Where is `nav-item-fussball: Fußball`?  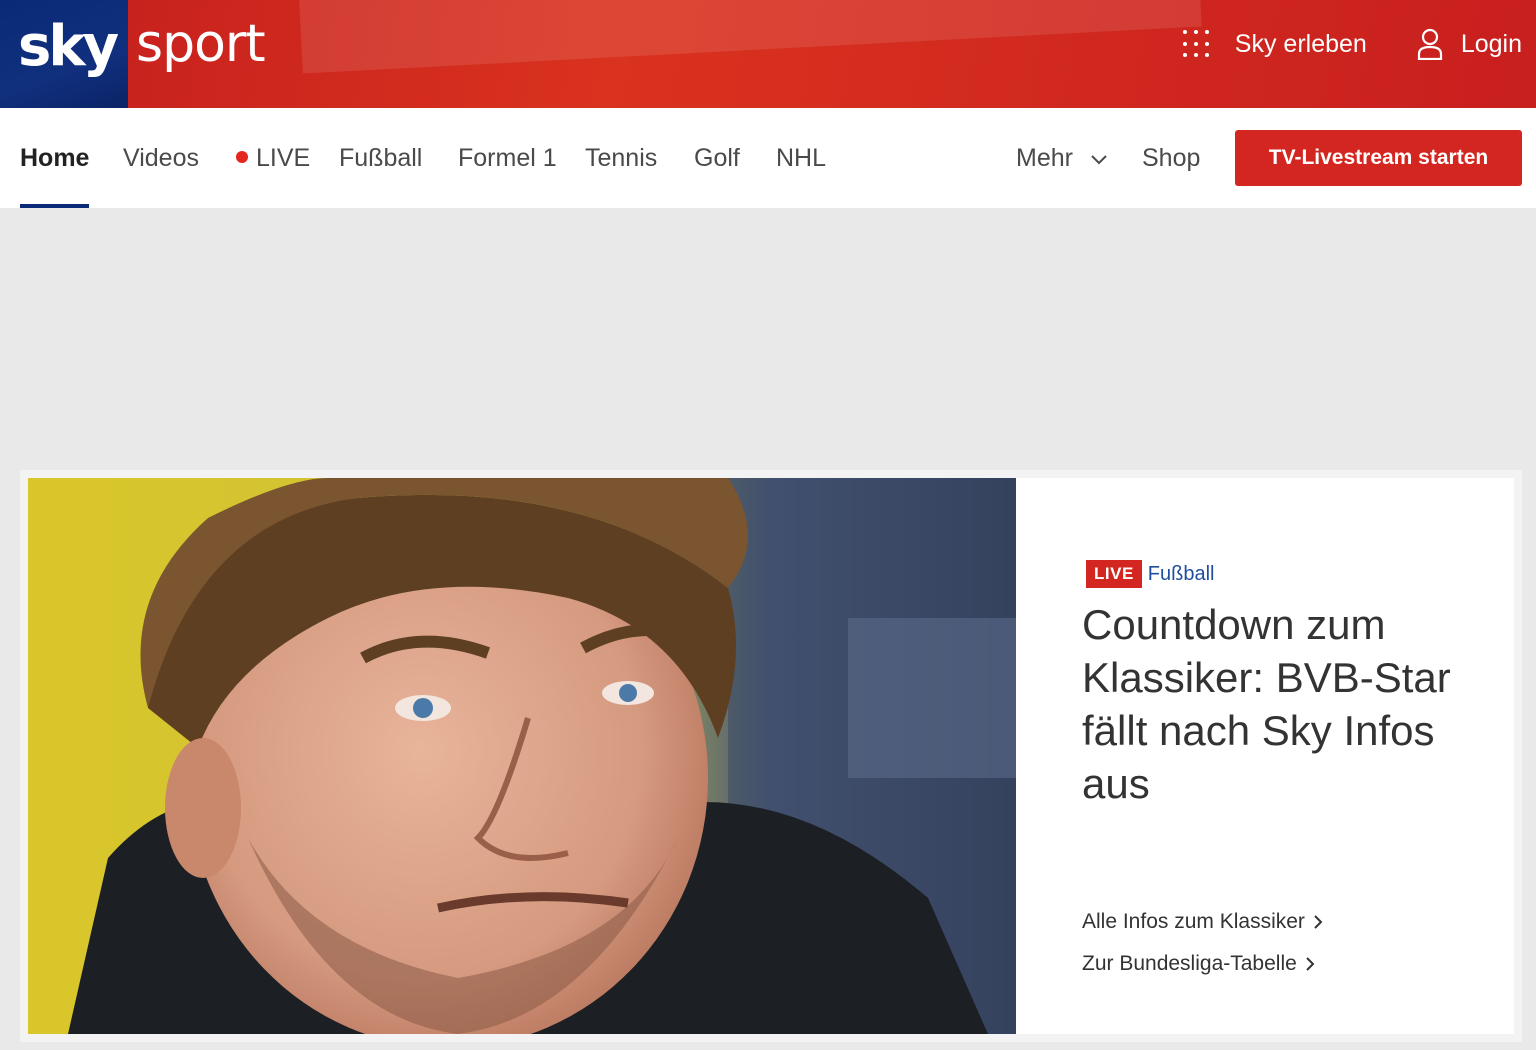
nav-item-fussball: Fußball is located at coordinates (380, 158).